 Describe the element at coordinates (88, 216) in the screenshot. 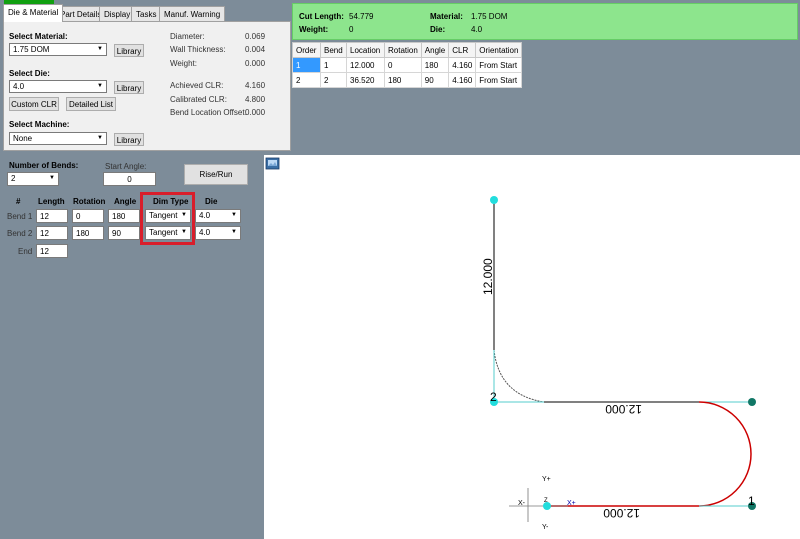

I see `bend-1-rotation-input: 0` at that location.